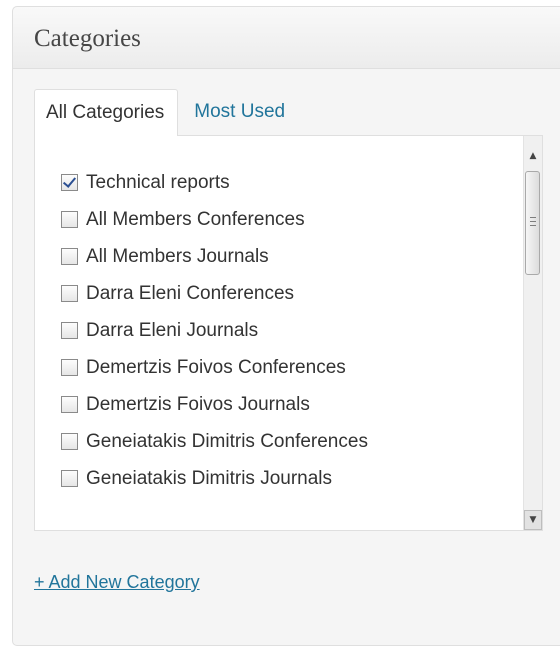 This screenshot has width=560, height=646. Describe the element at coordinates (177, 256) in the screenshot. I see `category-label: All Members Journals` at that location.